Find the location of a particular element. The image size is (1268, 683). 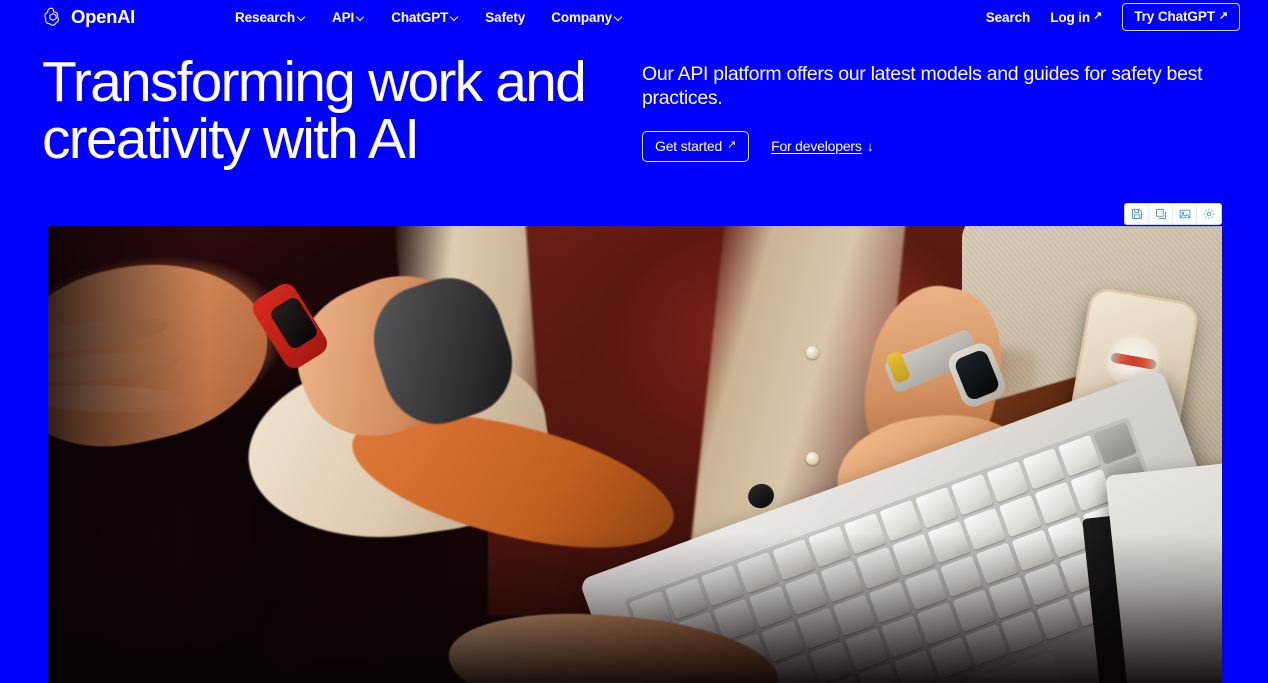

search-link: Search is located at coordinates (1008, 17).